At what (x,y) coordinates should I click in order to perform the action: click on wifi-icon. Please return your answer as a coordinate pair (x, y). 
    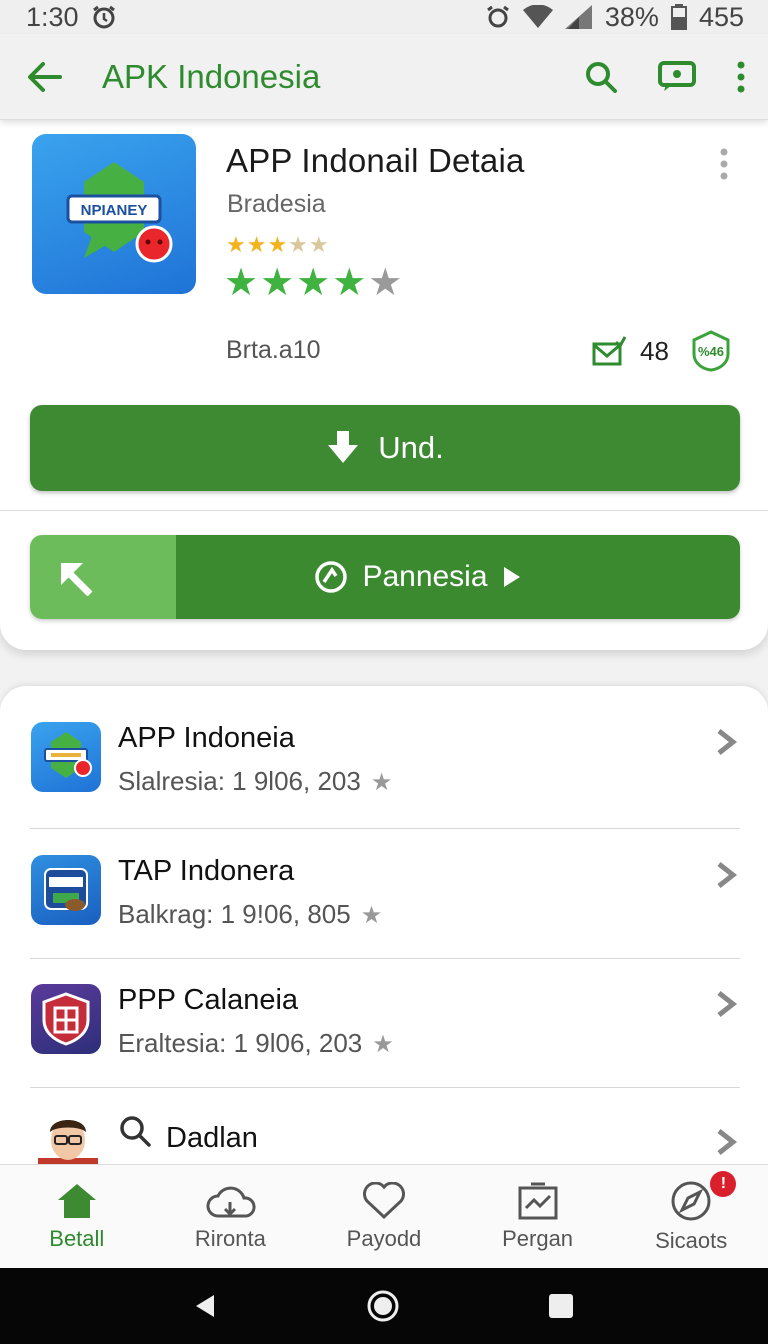
    Looking at the image, I should click on (537, 17).